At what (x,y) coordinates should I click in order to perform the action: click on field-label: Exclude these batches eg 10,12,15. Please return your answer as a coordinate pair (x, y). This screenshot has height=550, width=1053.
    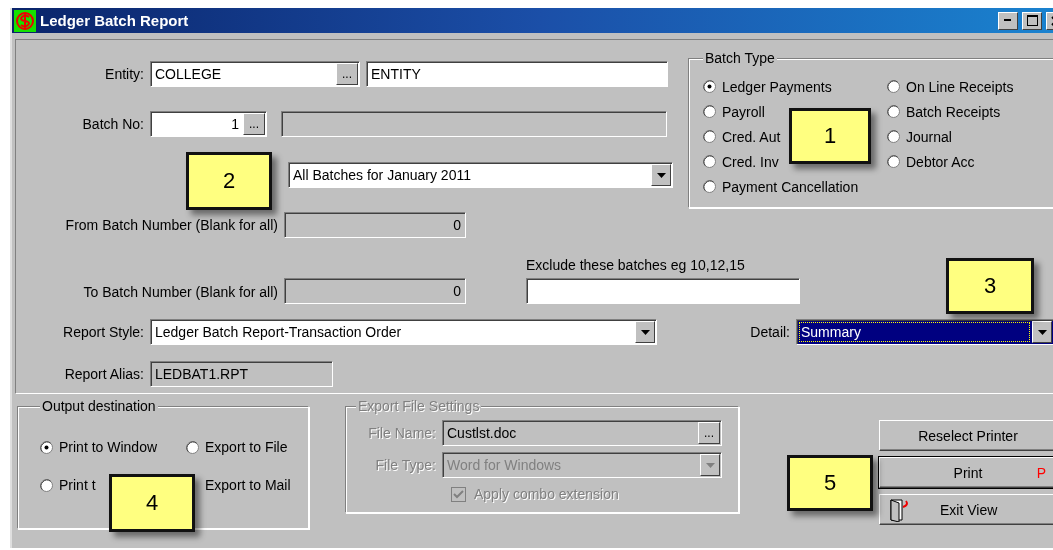
    Looking at the image, I should click on (636, 265).